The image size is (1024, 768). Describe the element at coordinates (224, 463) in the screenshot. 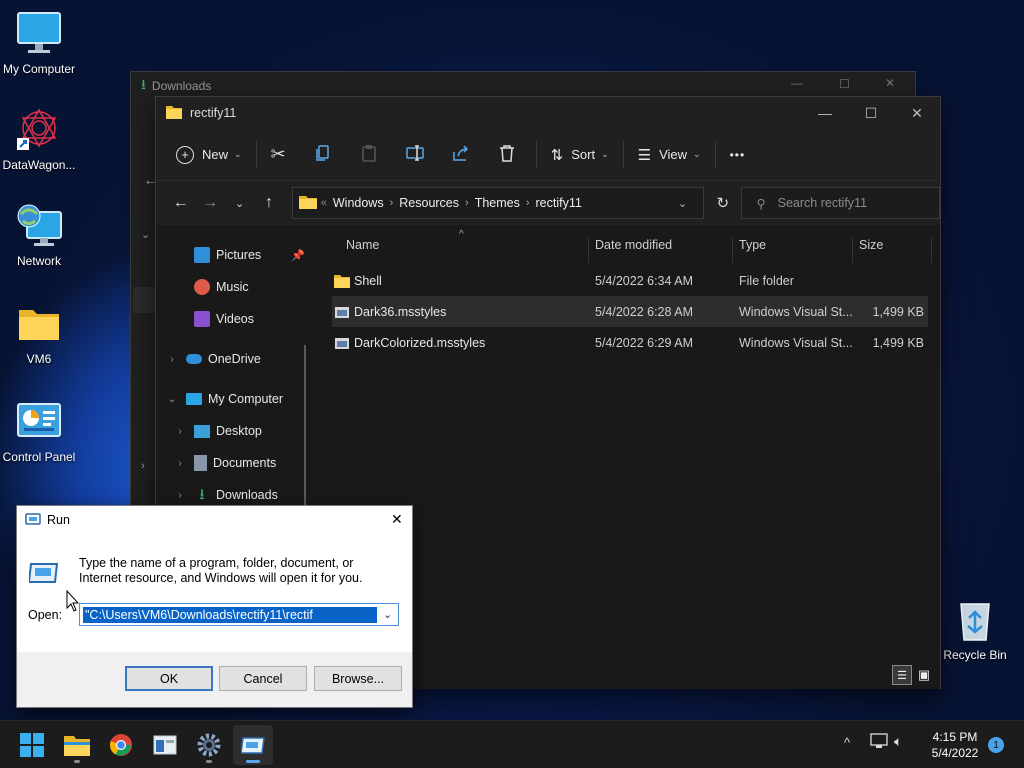

I see `nav-item-documents: › Documents` at that location.